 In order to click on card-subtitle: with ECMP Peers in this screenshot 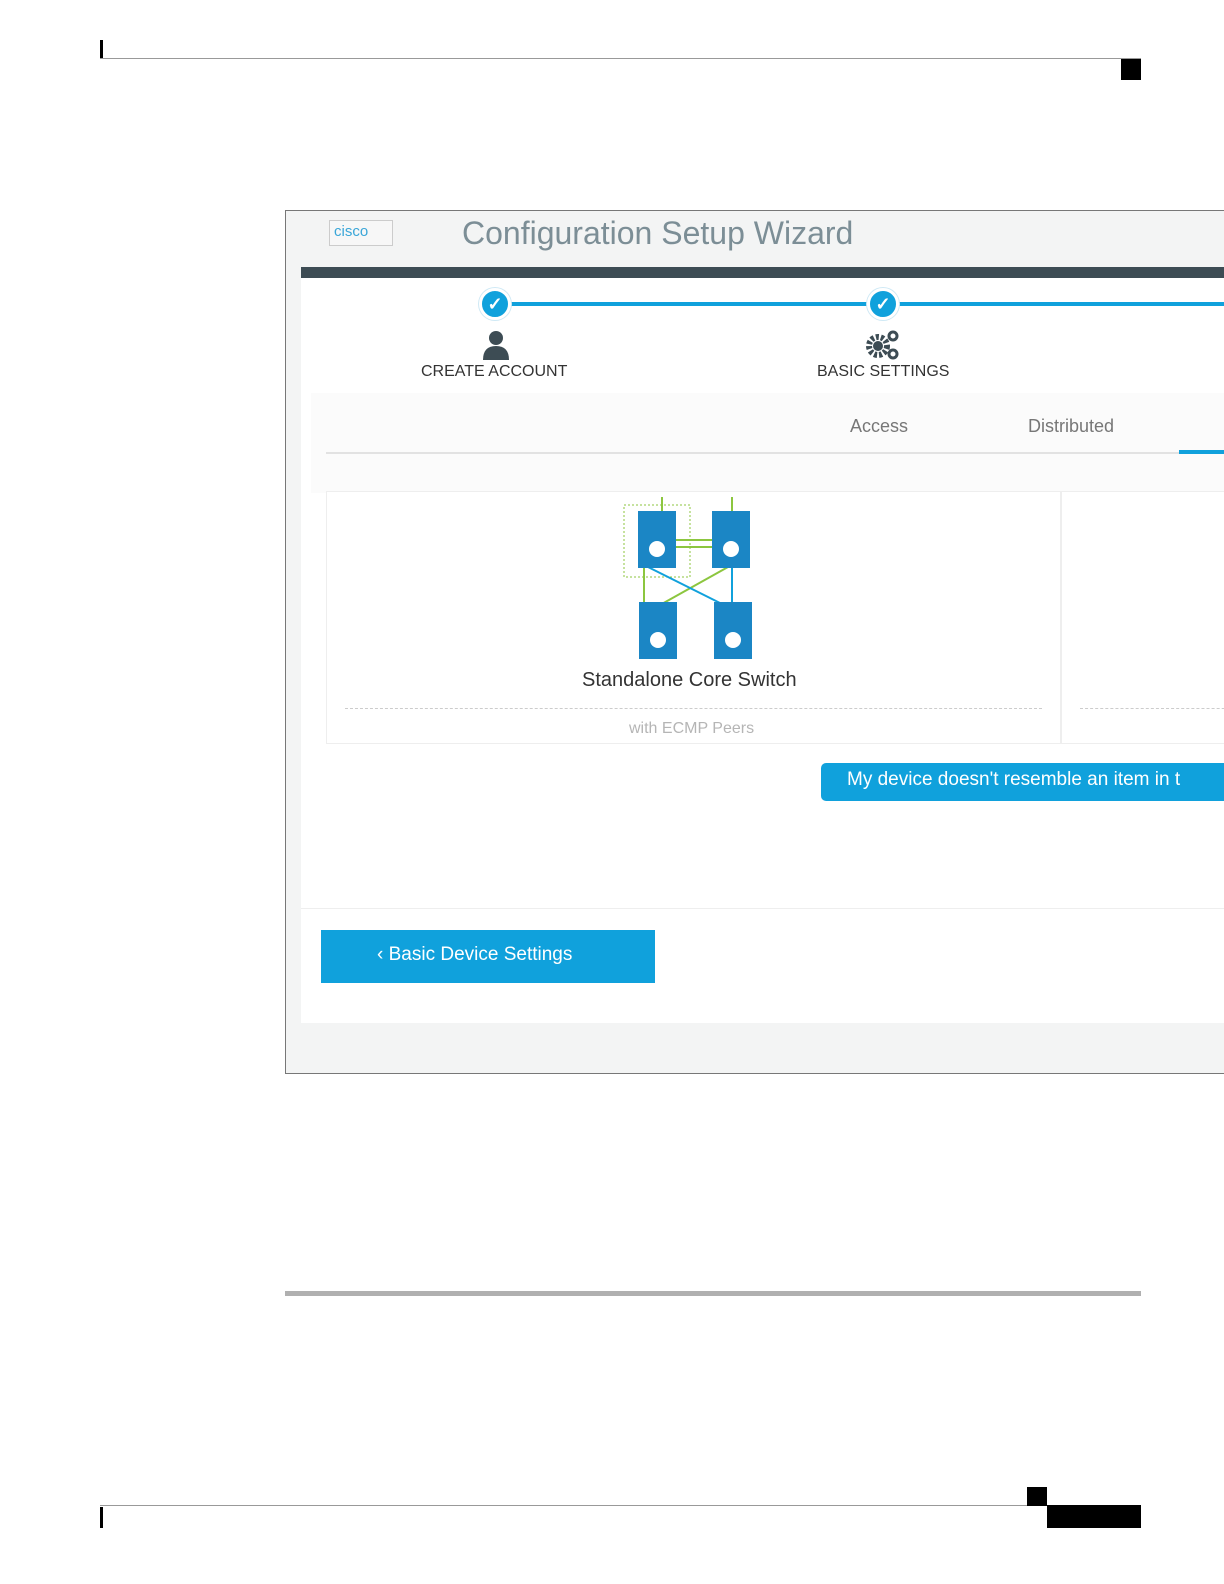, I will do `click(692, 728)`.